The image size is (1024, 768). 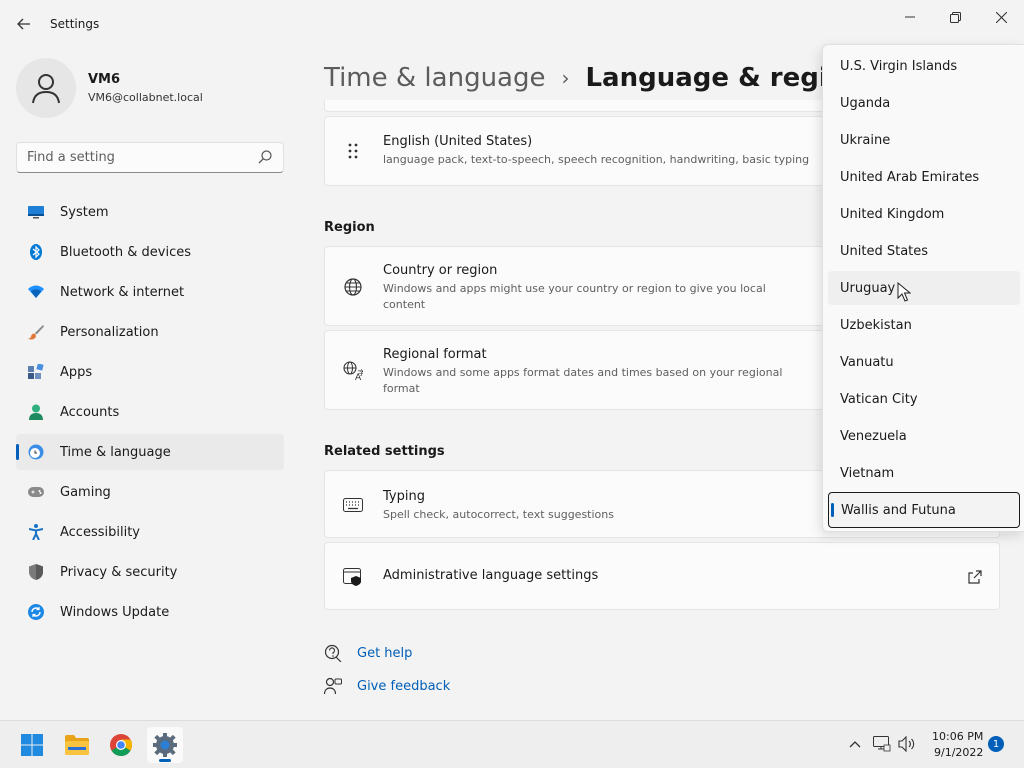 I want to click on volume-icon, so click(x=906, y=744).